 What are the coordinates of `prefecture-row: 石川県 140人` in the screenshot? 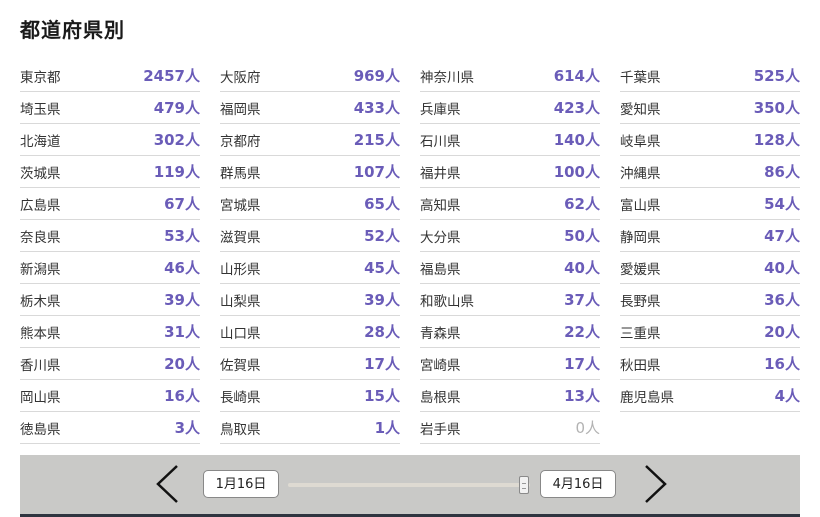 It's located at (510, 140).